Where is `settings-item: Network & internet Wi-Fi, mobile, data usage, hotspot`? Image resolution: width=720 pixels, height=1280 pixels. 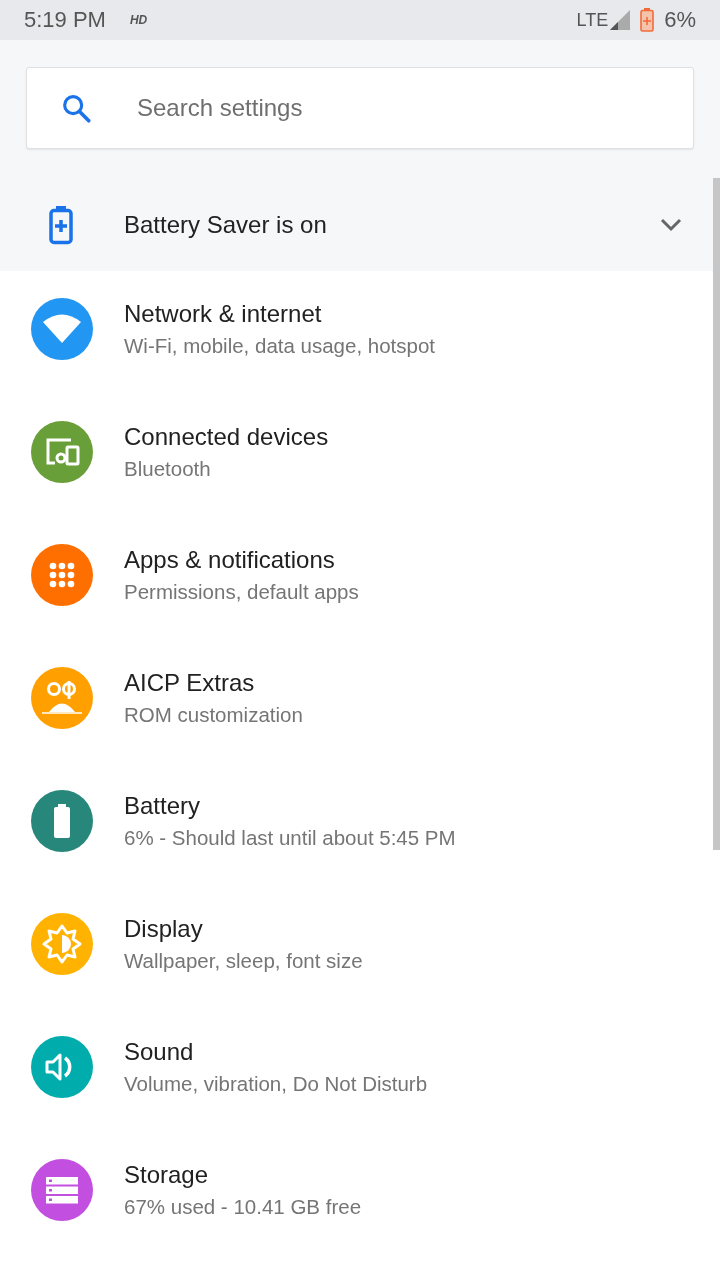 settings-item: Network & internet Wi-Fi, mobile, data usage, hotspot is located at coordinates (356, 332).